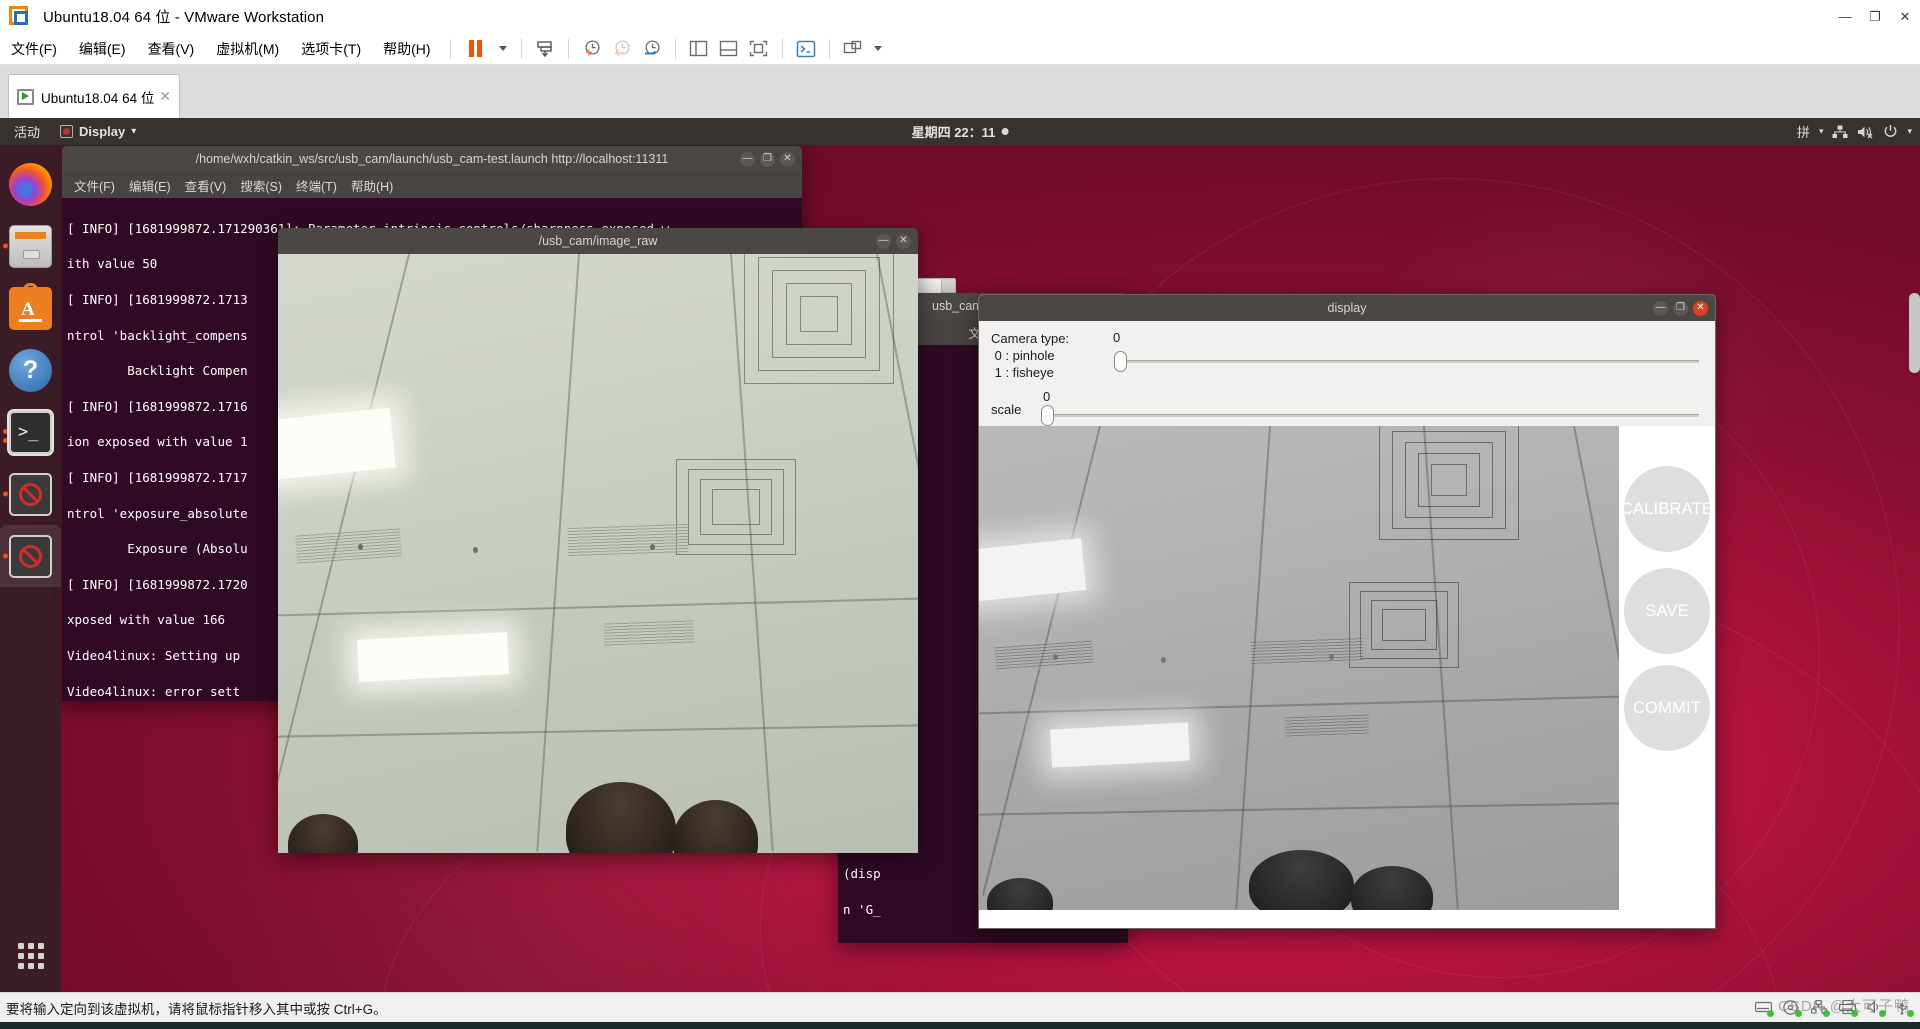 The width and height of the screenshot is (1920, 1029). Describe the element at coordinates (30, 370) in the screenshot. I see `dock-item-help: ?` at that location.